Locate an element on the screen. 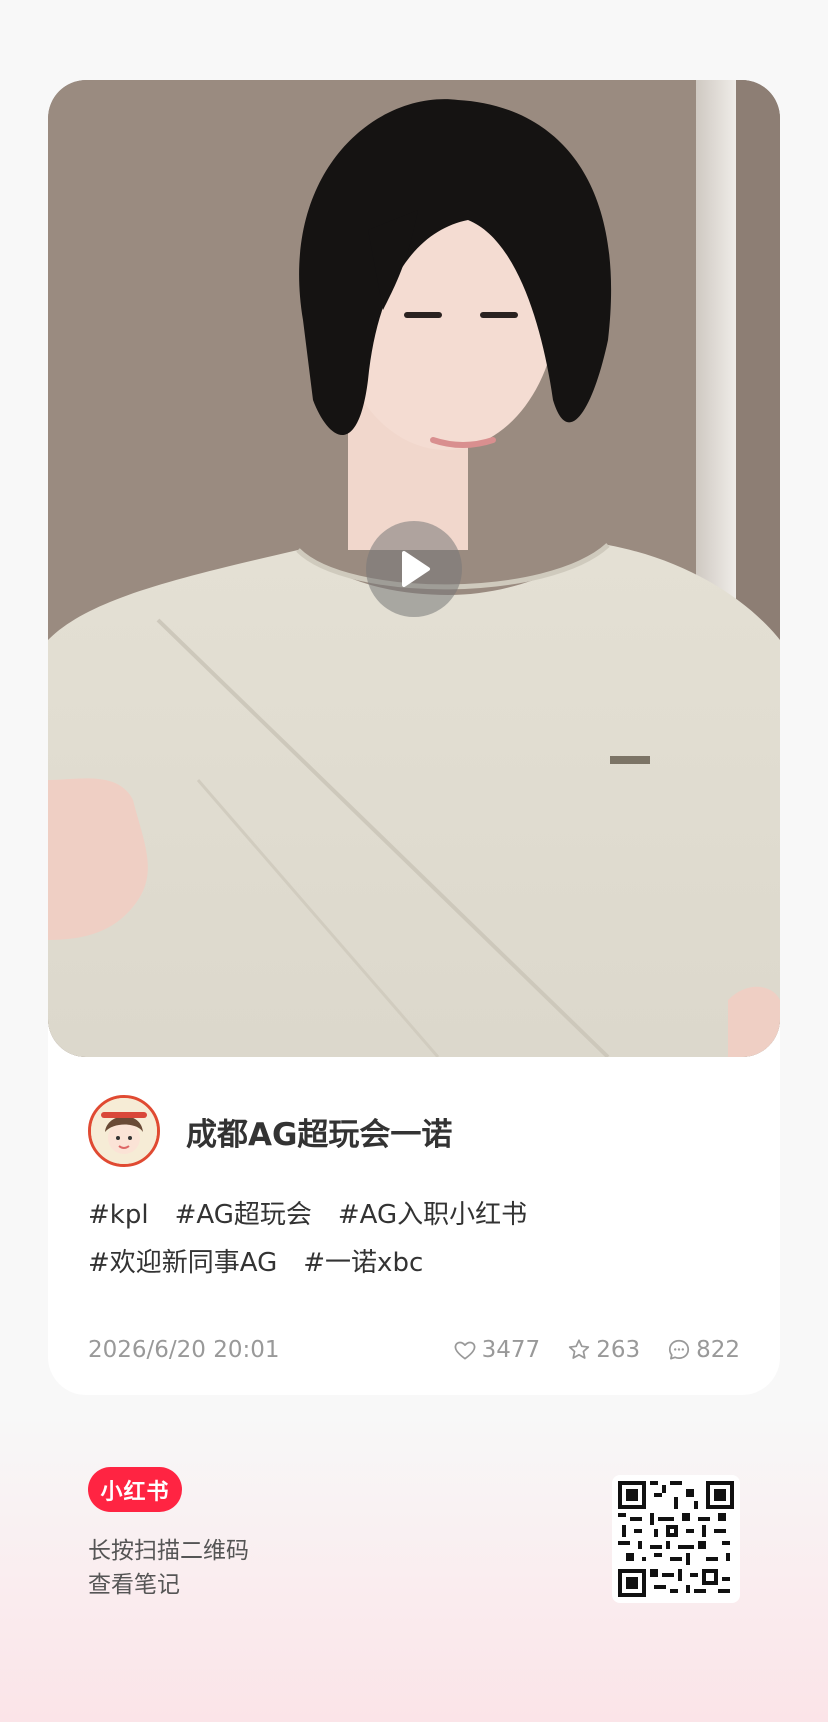 Image resolution: width=828 pixels, height=1722 pixels. comment-stat: 822 is located at coordinates (703, 1350).